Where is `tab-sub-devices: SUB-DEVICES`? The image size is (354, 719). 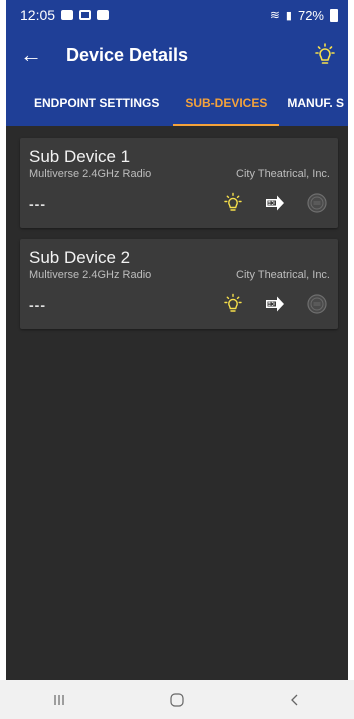
tab-sub-devices: SUB-DEVICES is located at coordinates (226, 103).